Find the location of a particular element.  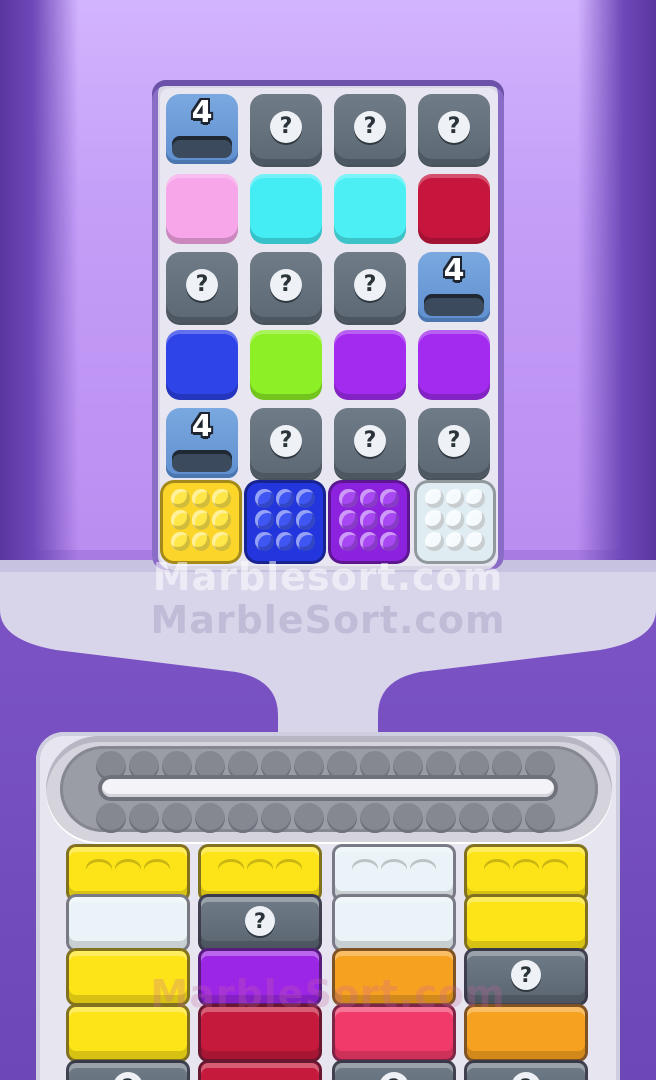

color-tile-lime is located at coordinates (286, 365).